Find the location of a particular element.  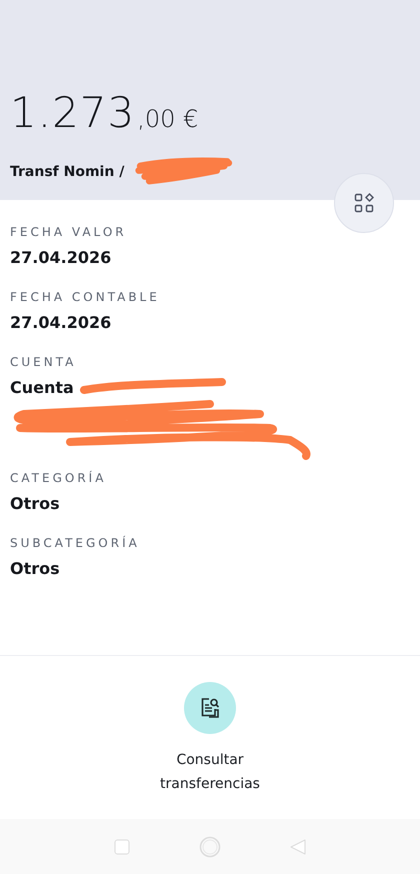

field-label: CUENTA is located at coordinates (44, 362).